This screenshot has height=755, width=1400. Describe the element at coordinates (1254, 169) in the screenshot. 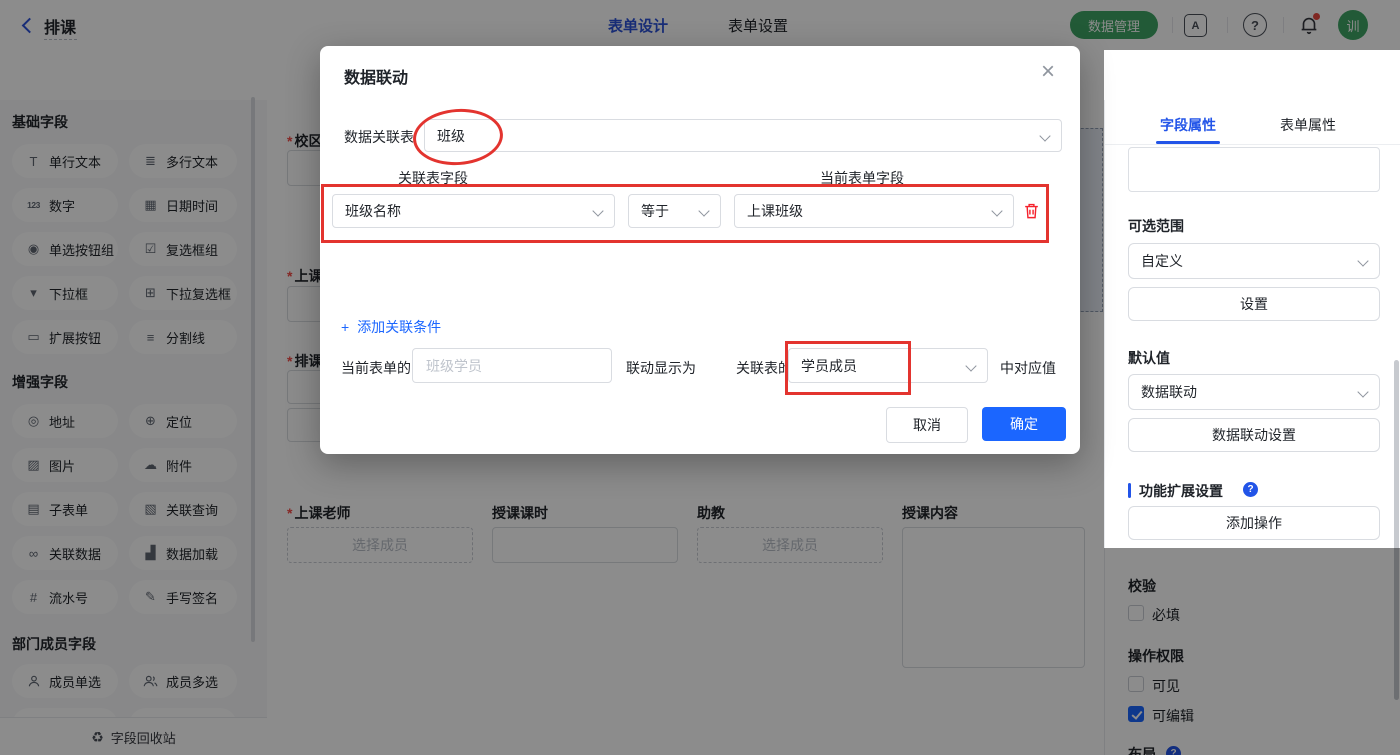

I see `panel-scrolled-input` at that location.